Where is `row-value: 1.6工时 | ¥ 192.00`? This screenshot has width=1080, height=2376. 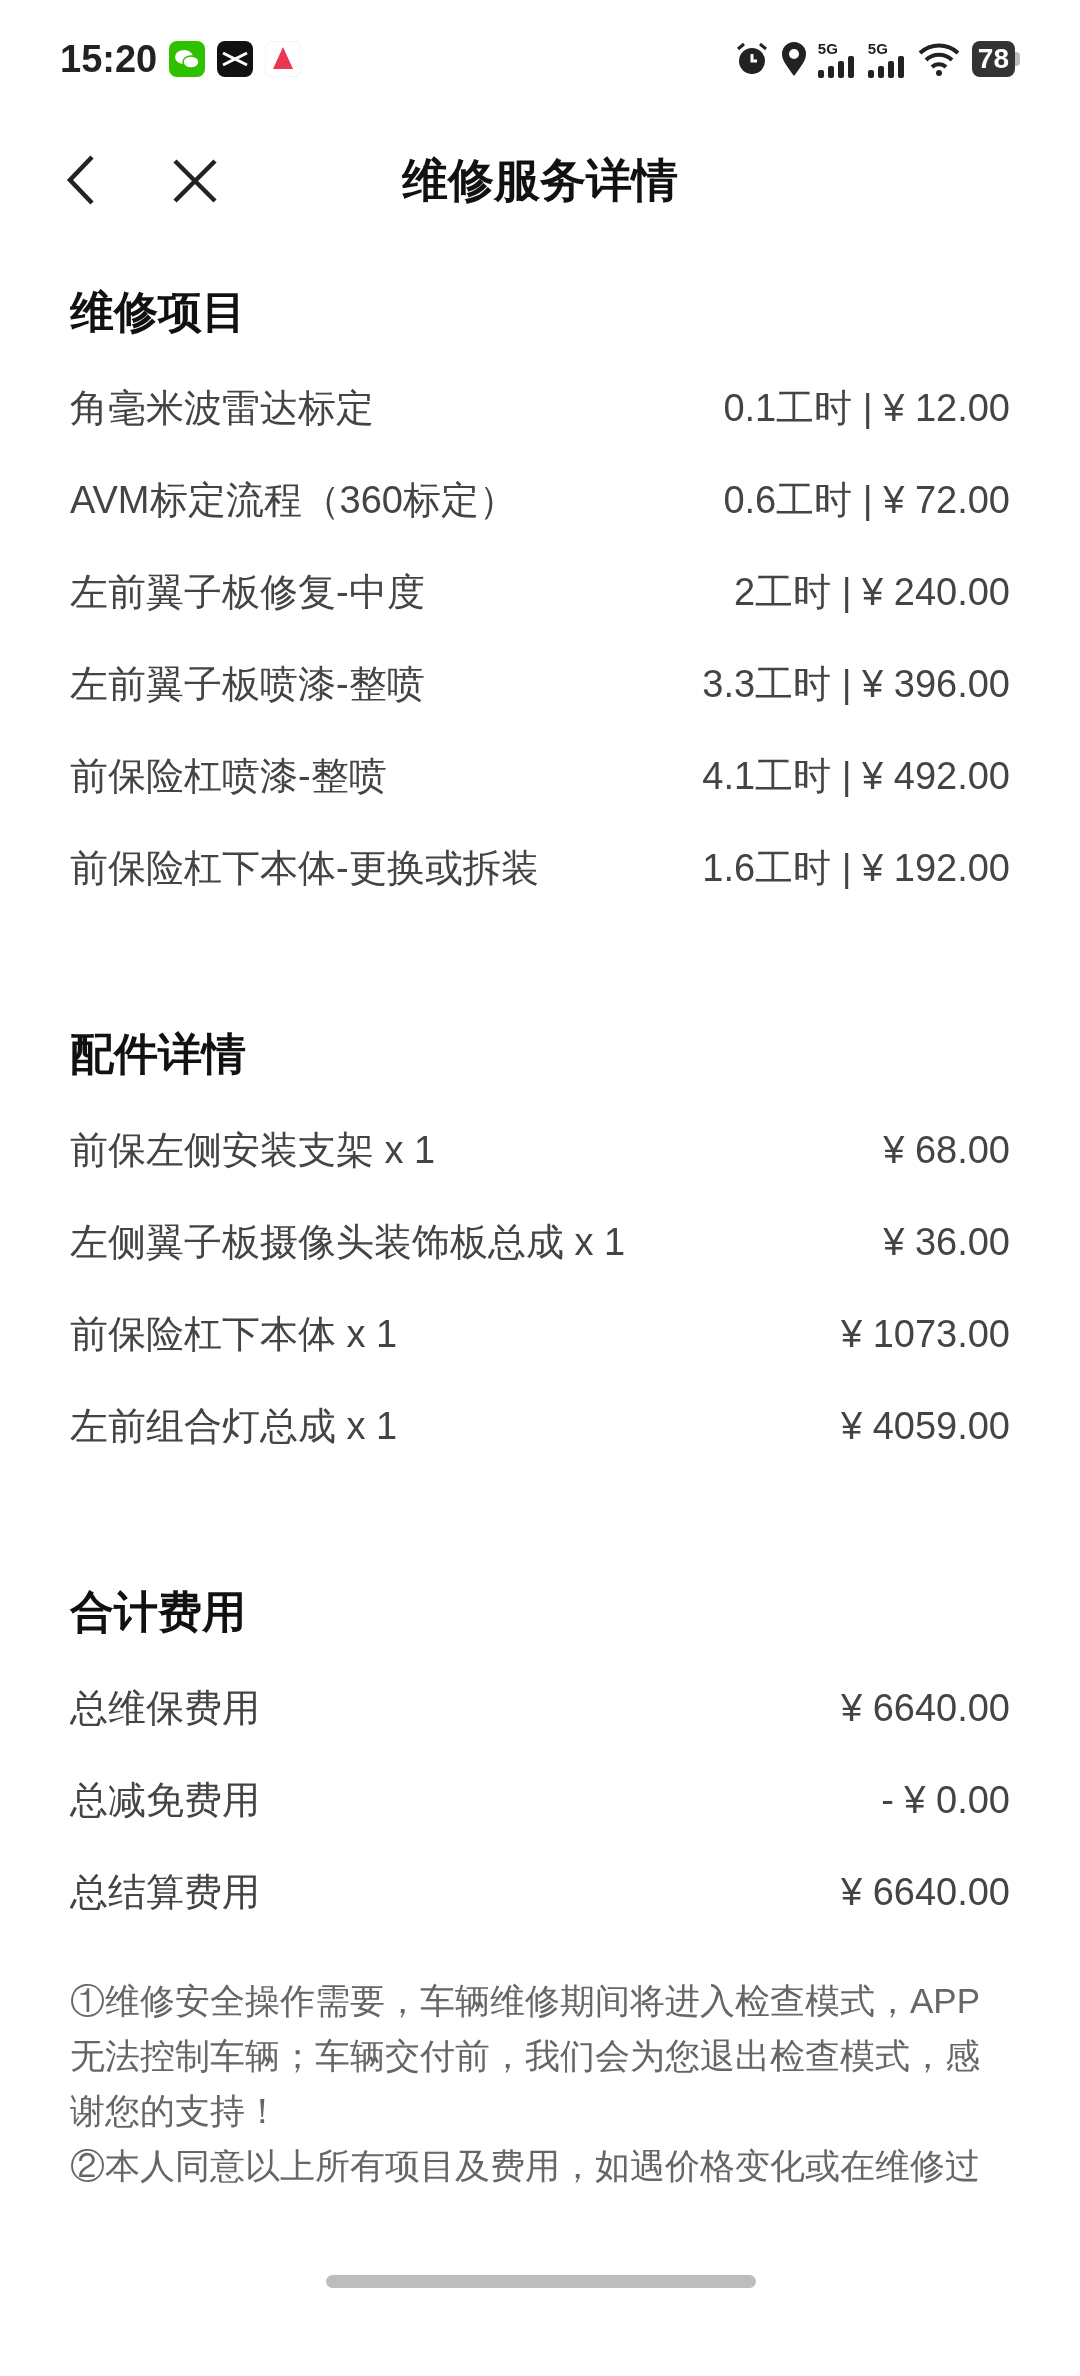 row-value: 1.6工时 | ¥ 192.00 is located at coordinates (856, 868).